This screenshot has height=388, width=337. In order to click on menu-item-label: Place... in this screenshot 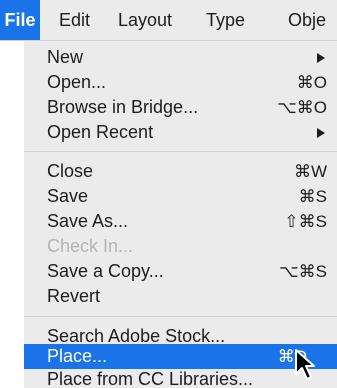, I will do `click(77, 356)`.